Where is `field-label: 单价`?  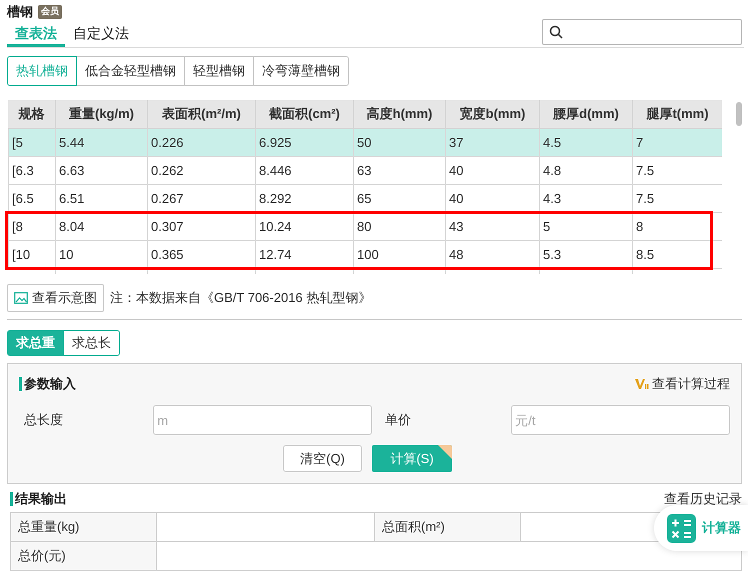
field-label: 单价 is located at coordinates (398, 420).